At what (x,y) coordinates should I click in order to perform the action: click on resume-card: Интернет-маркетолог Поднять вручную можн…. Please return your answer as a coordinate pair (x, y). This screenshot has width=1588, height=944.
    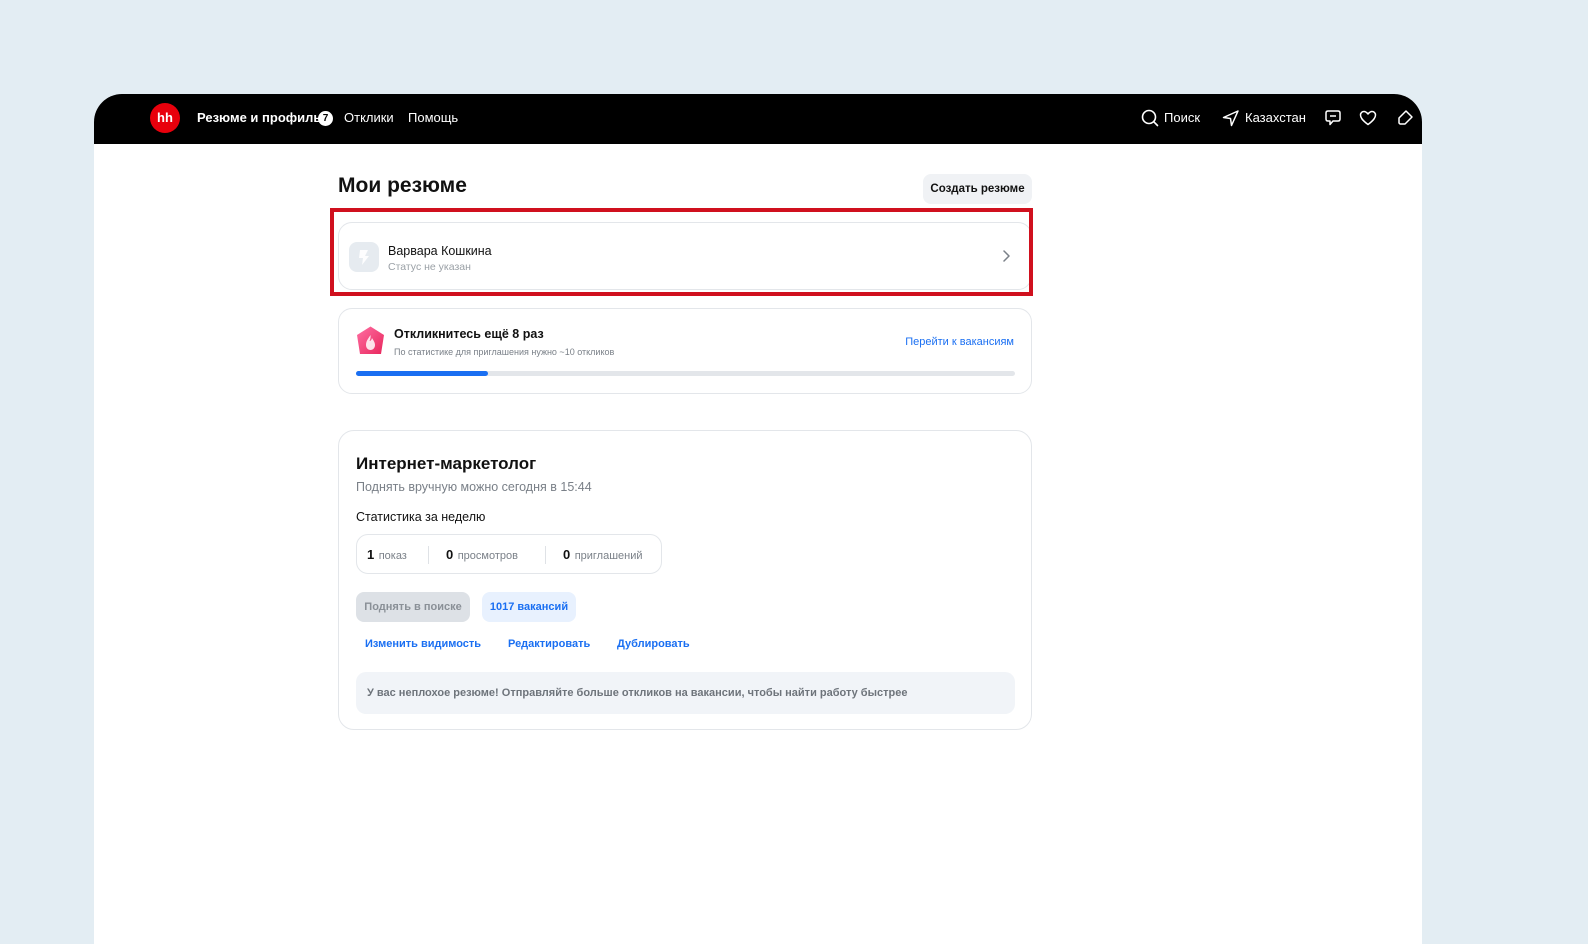
    Looking at the image, I should click on (685, 580).